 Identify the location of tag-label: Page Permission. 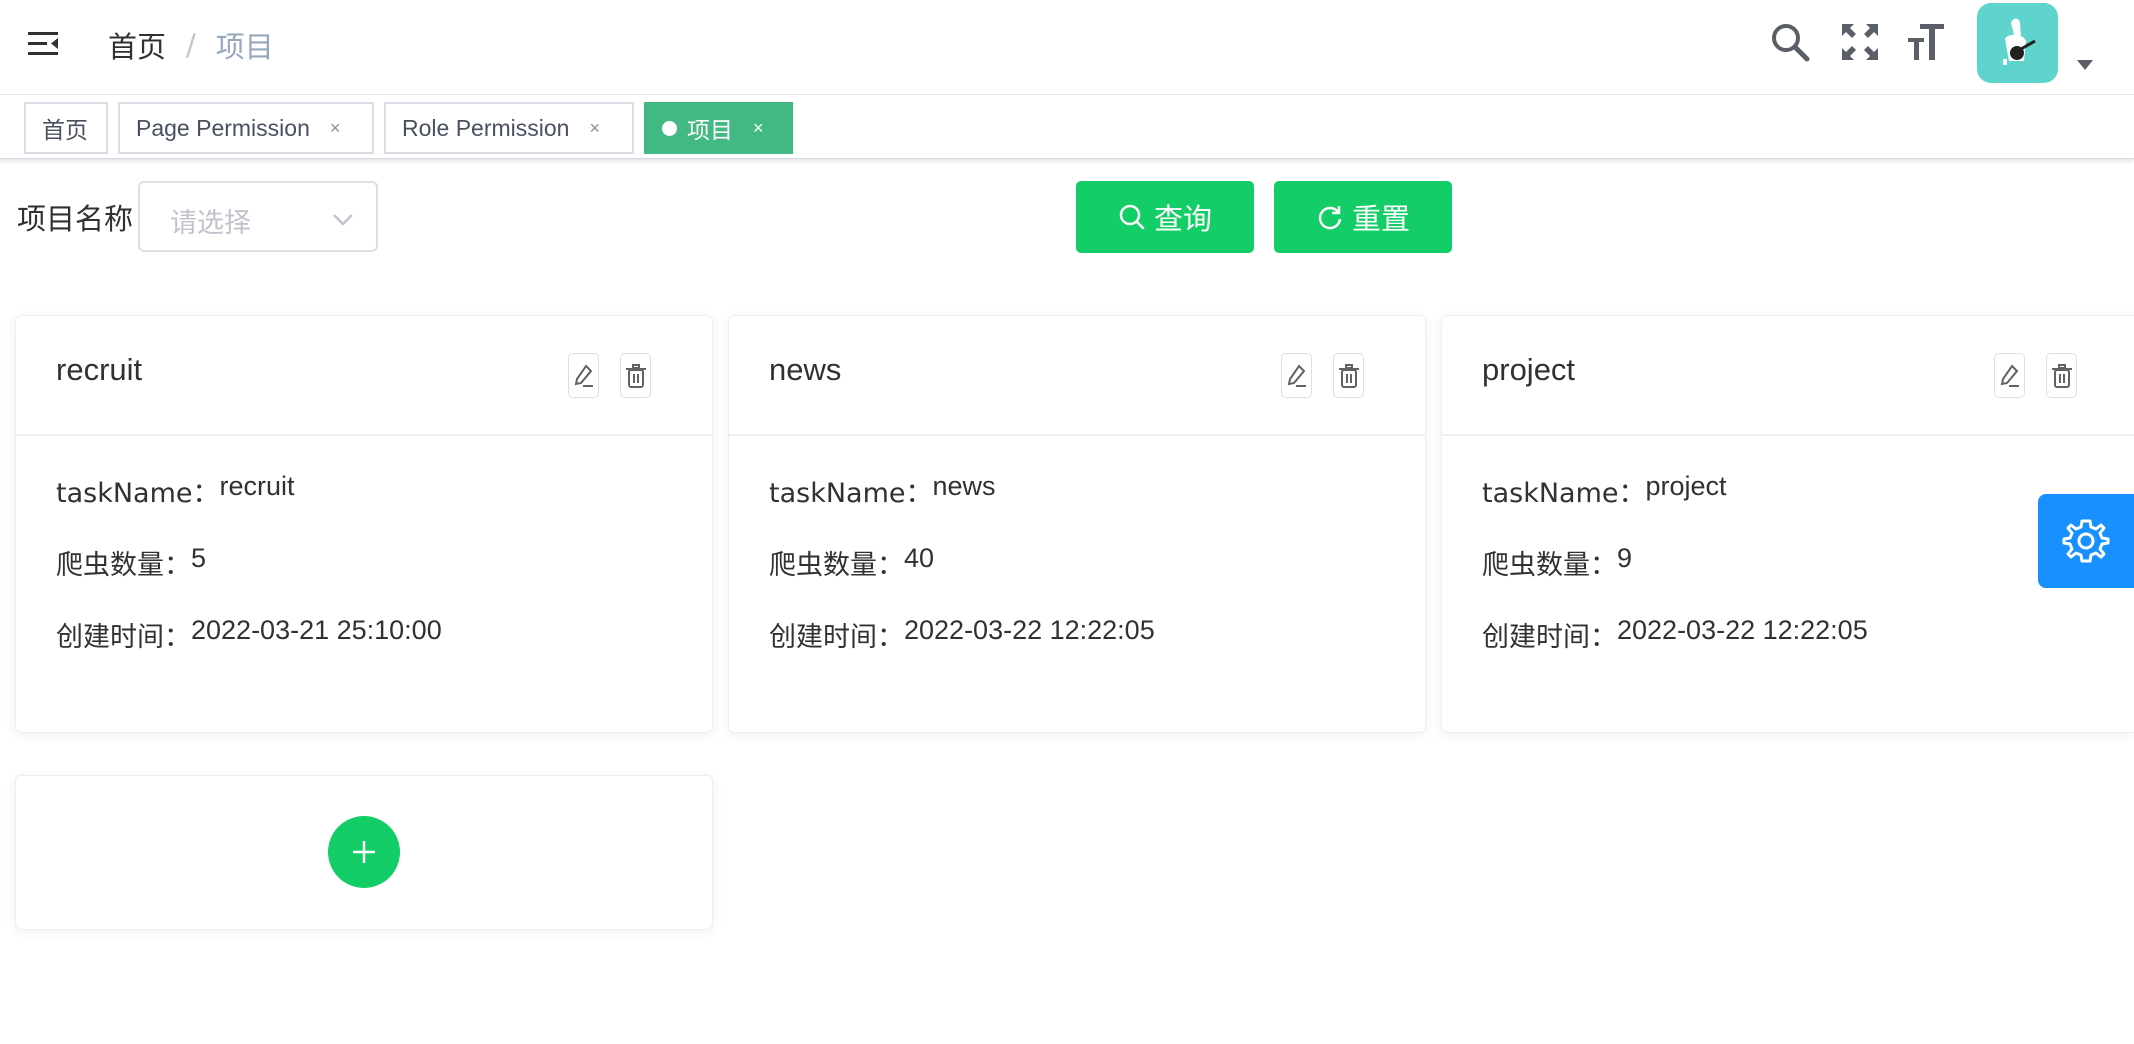
(223, 127).